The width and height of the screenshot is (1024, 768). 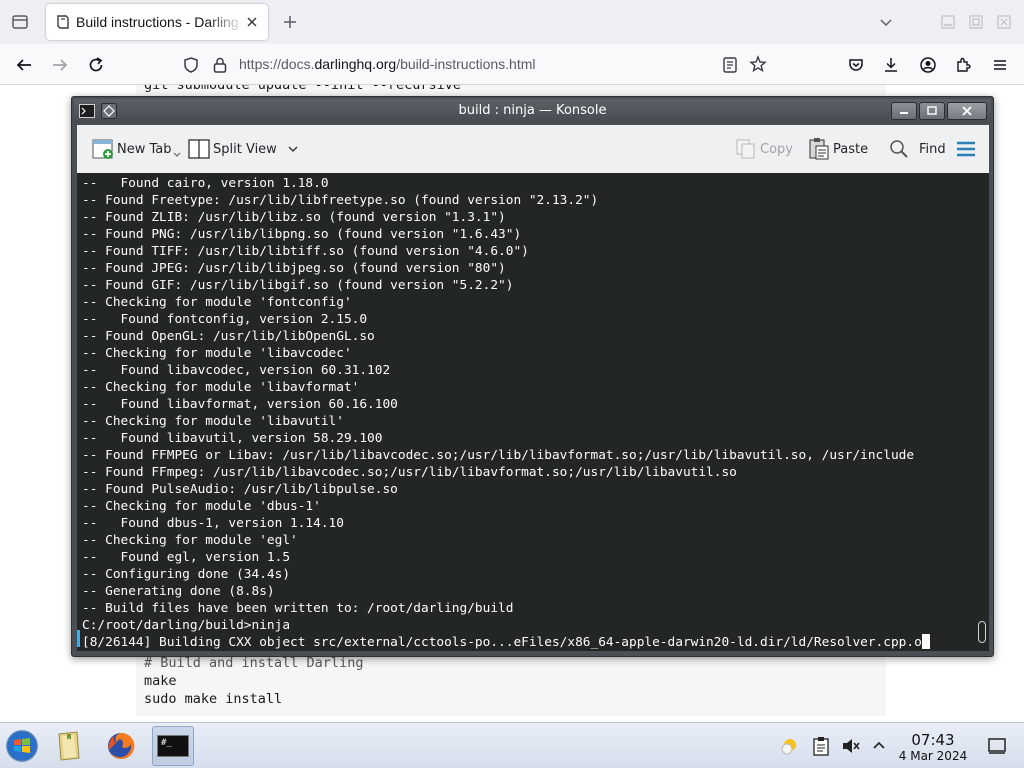 What do you see at coordinates (819, 149) in the screenshot?
I see `paste-icon` at bounding box center [819, 149].